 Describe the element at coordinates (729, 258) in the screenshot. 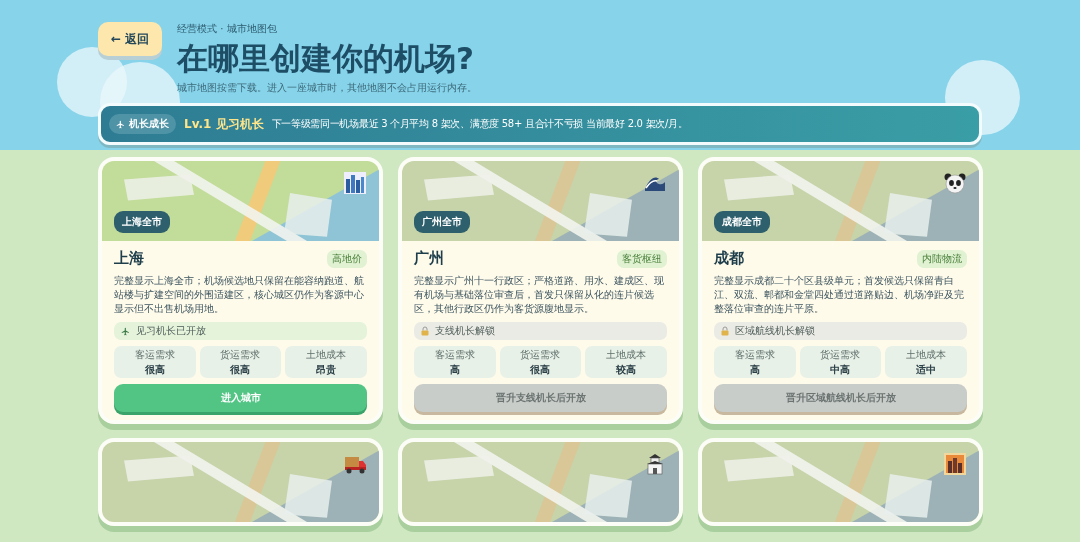

I see `city-name: 成都` at that location.